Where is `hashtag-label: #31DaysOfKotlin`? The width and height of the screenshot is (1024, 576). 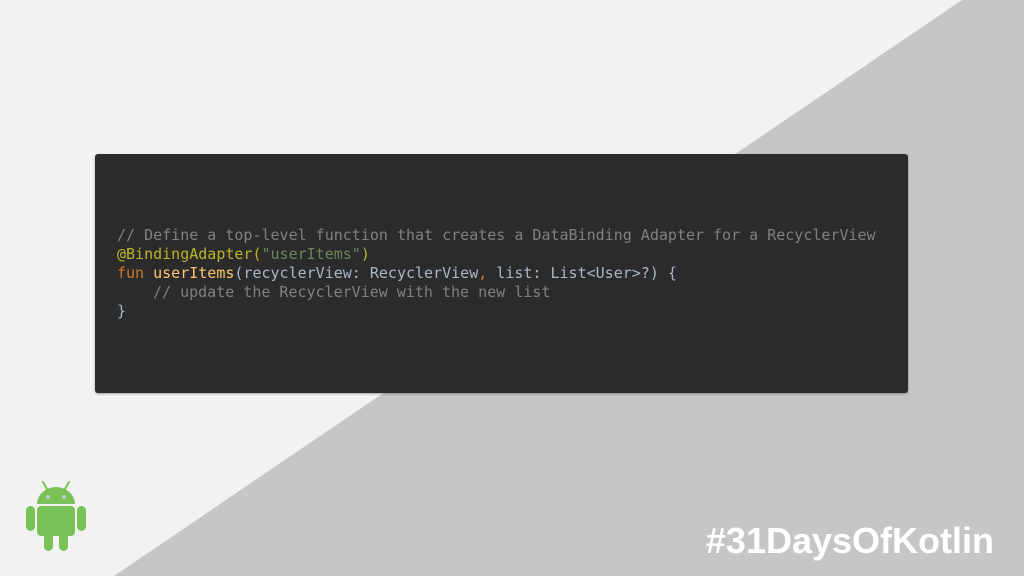
hashtag-label: #31DaysOfKotlin is located at coordinates (849, 540).